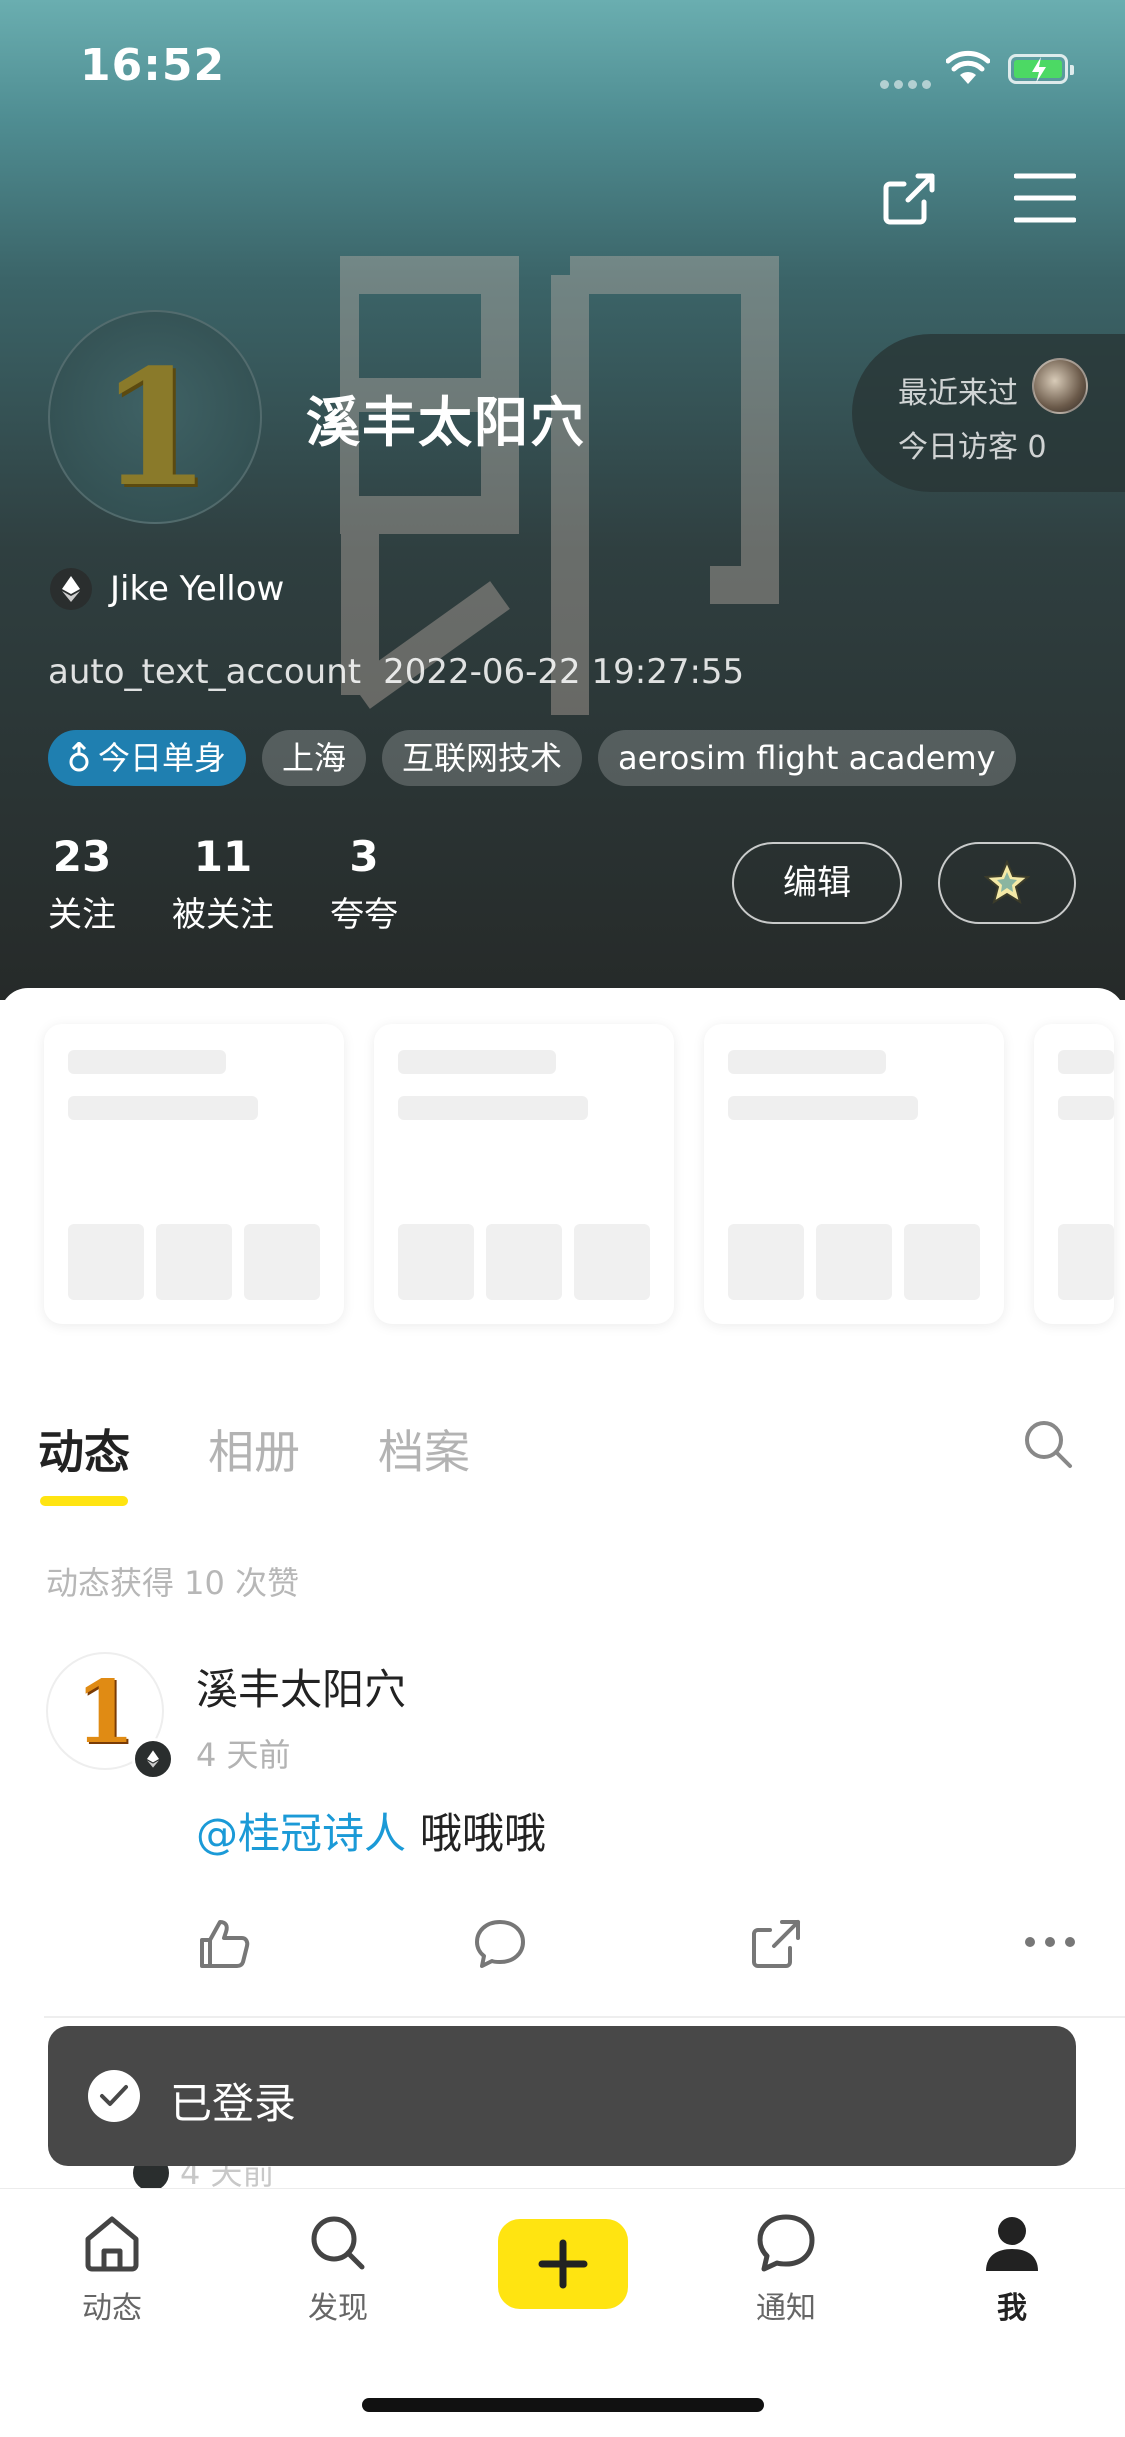 This screenshot has width=1125, height=2437. I want to click on post-timestamp: 4 天前, so click(243, 1755).